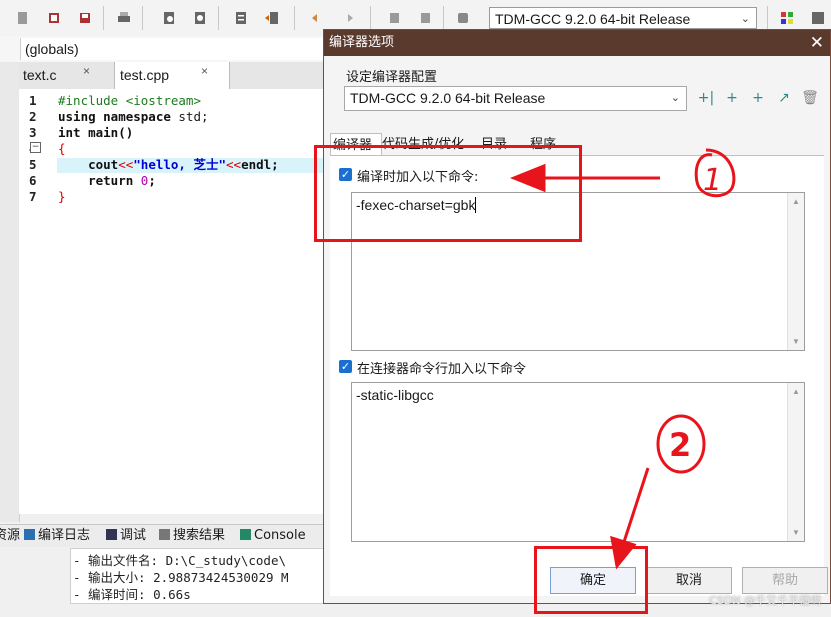  Describe the element at coordinates (765, 600) in the screenshot. I see `watermark: CSDN @千又千不懂啊` at that location.